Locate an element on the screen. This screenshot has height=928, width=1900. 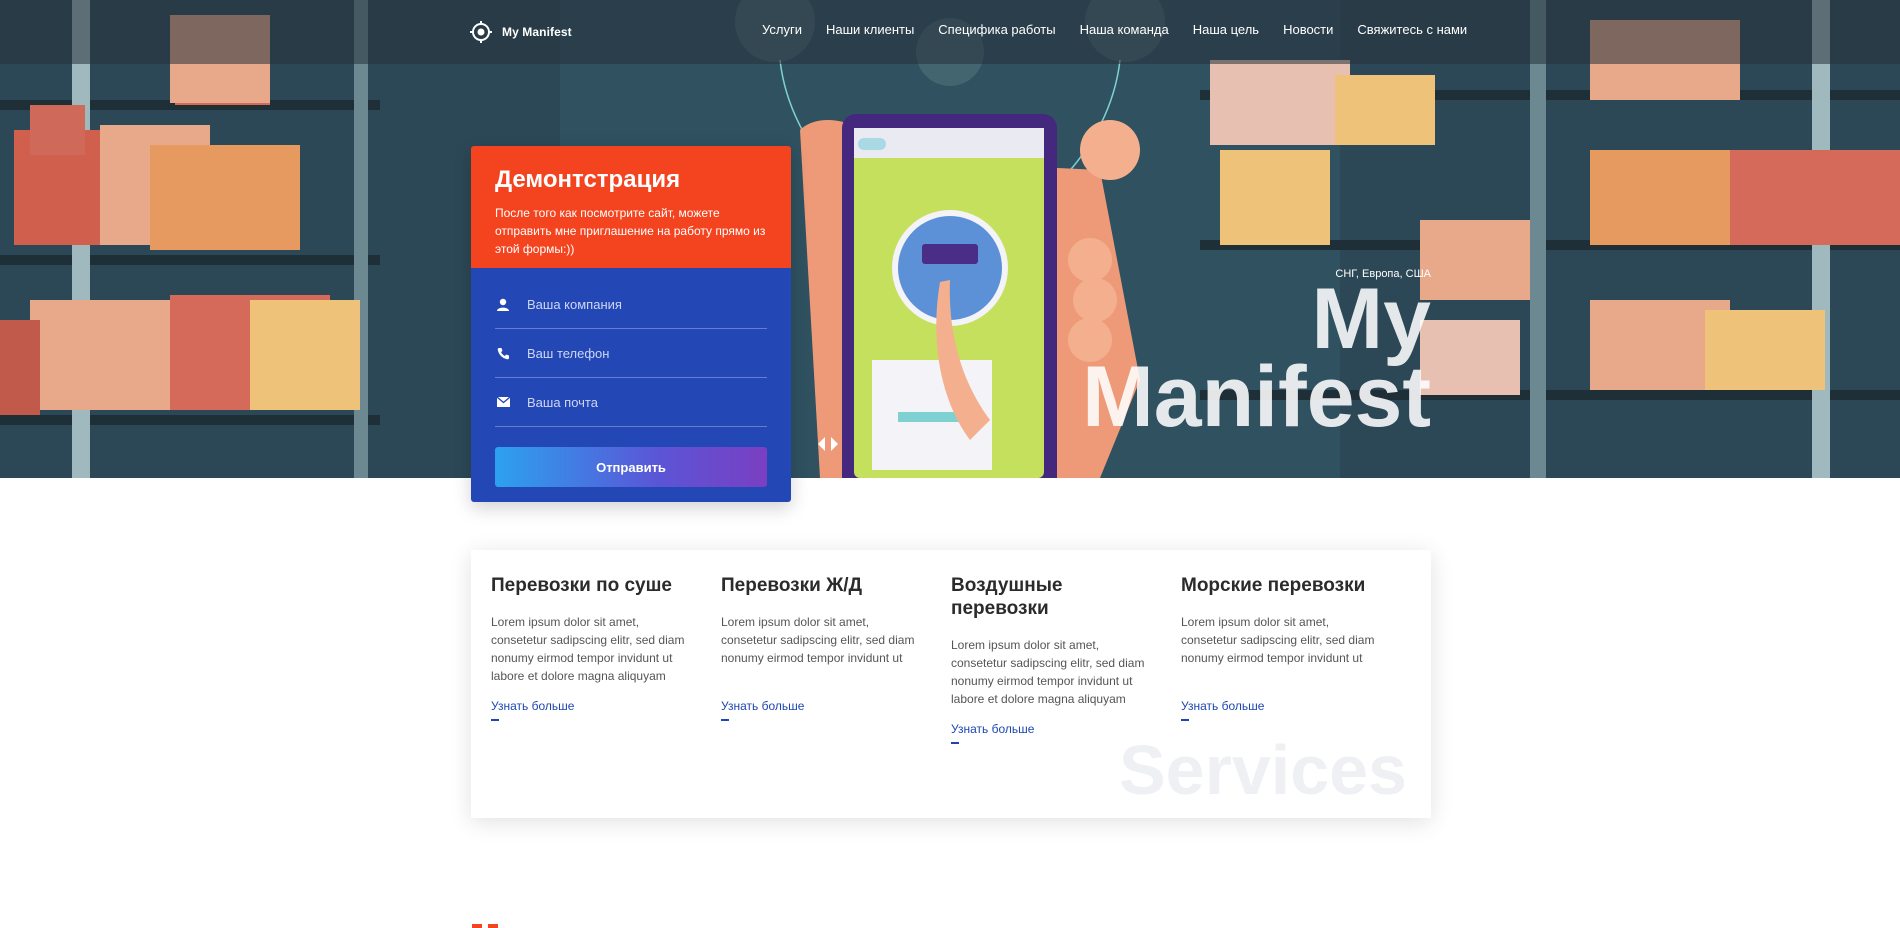
email-field-row is located at coordinates (631, 402).